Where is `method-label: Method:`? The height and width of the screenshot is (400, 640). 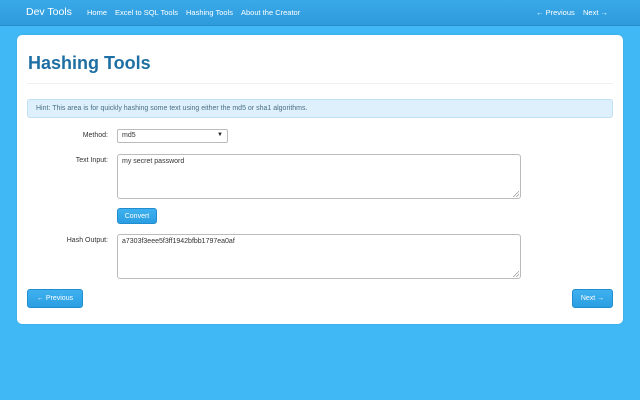 method-label: Method: is located at coordinates (95, 135).